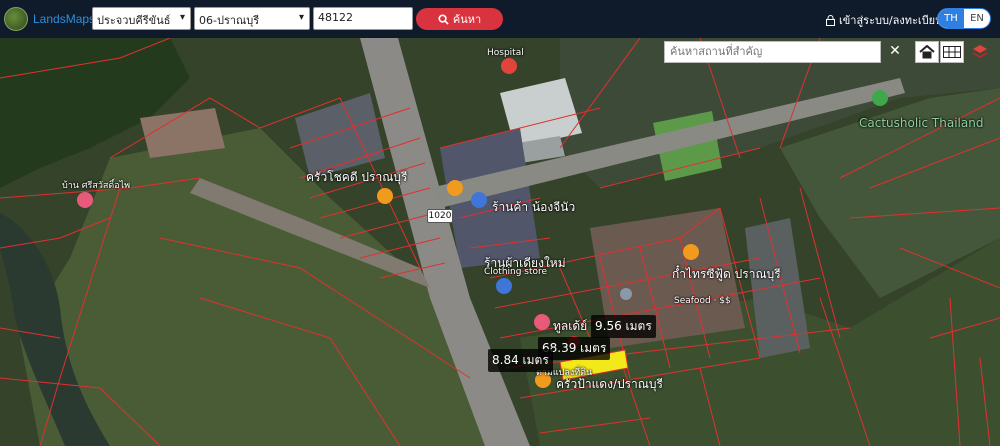  Describe the element at coordinates (702, 301) in the screenshot. I see `poi-seafood-en: Seafood · $$` at that location.